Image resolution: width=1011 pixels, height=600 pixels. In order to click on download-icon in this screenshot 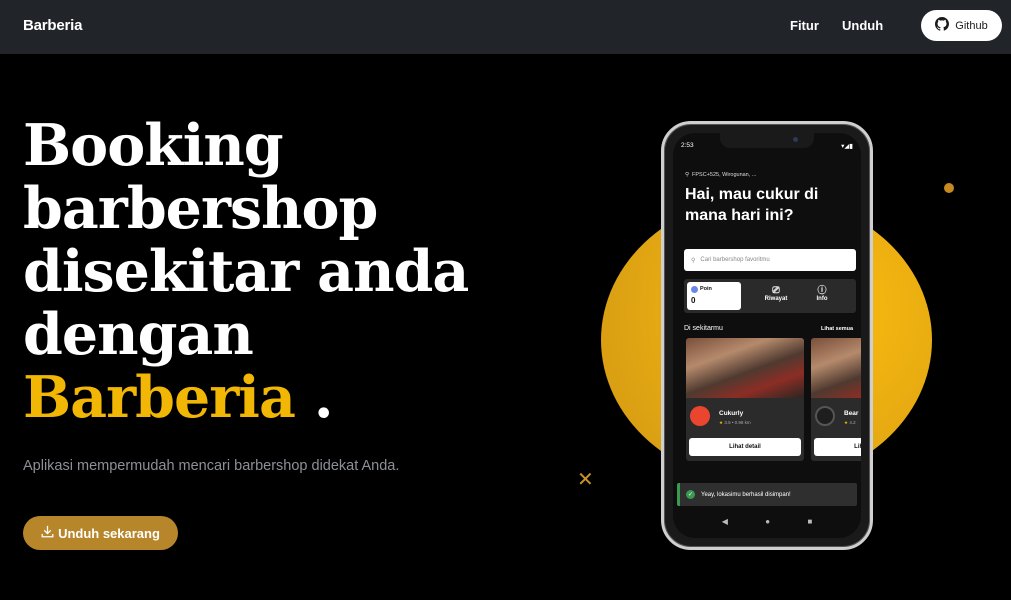, I will do `click(47, 533)`.